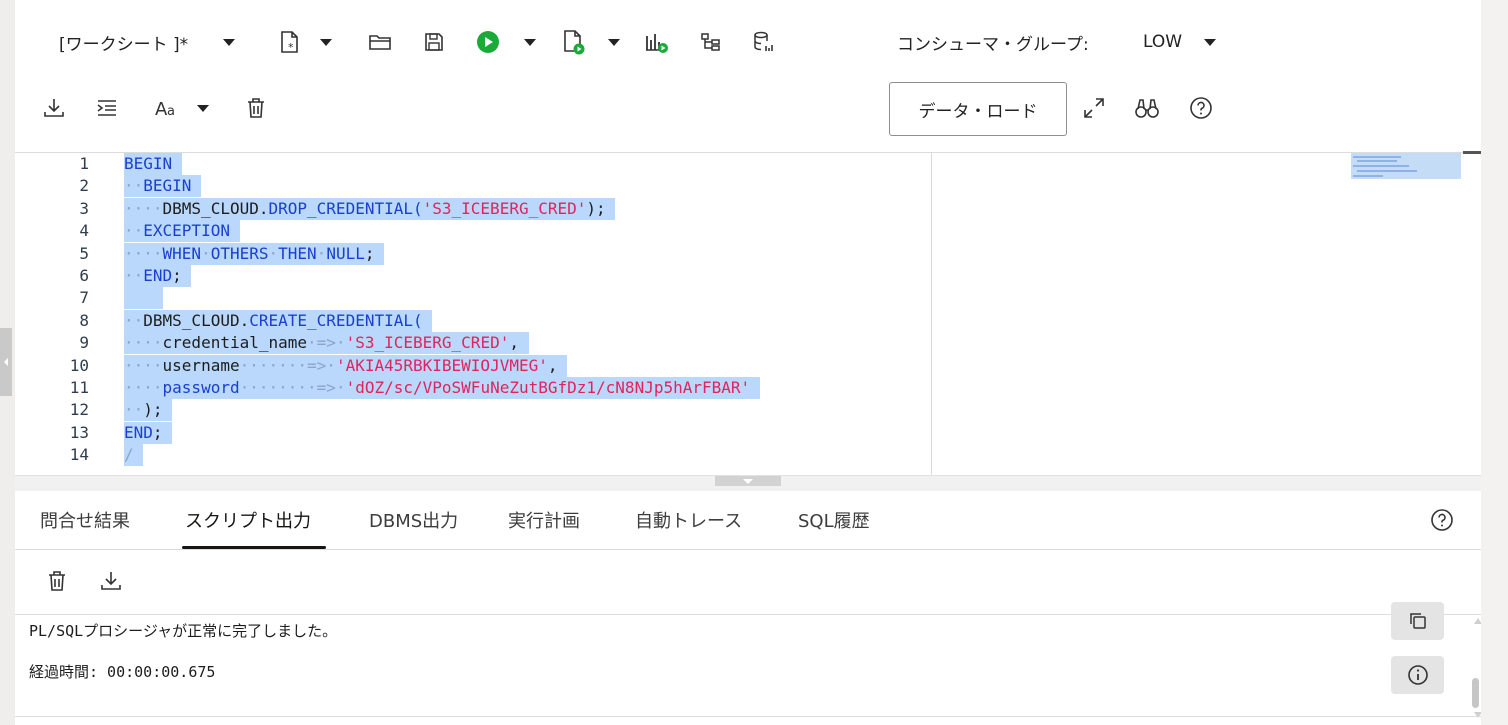 This screenshot has width=1508, height=725. What do you see at coordinates (229, 42) in the screenshot?
I see `worksheet-caret-down-icon` at bounding box center [229, 42].